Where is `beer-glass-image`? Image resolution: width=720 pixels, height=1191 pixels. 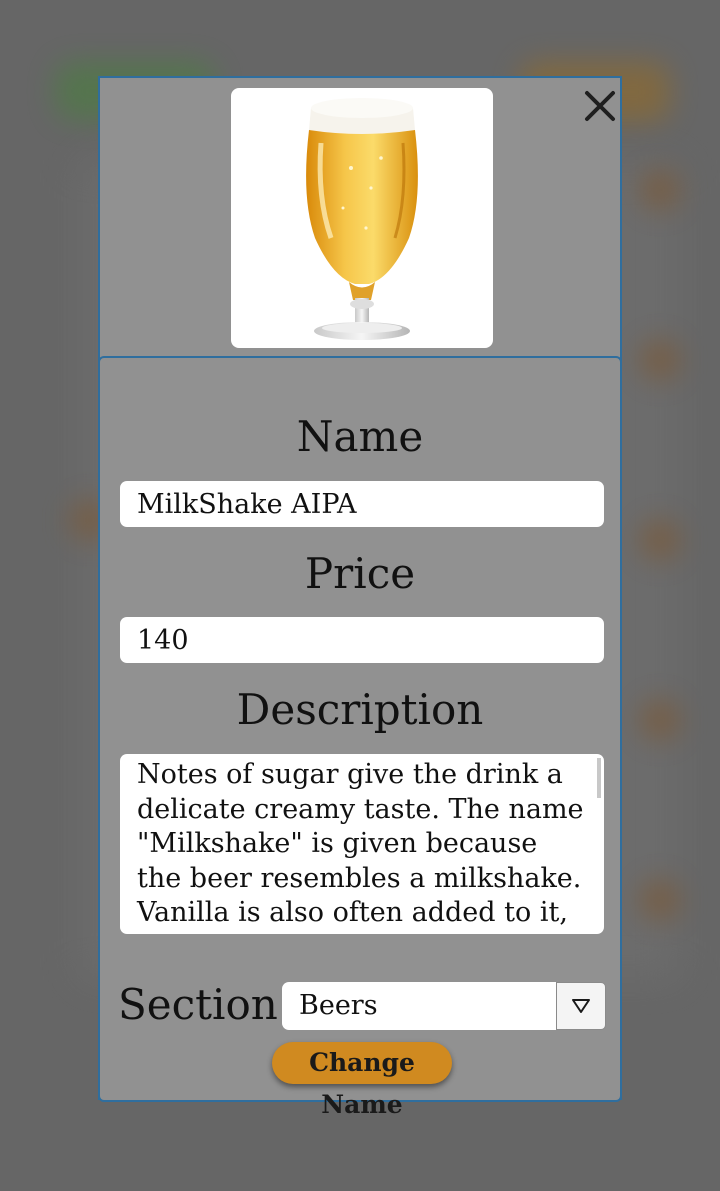
beer-glass-image is located at coordinates (362, 218).